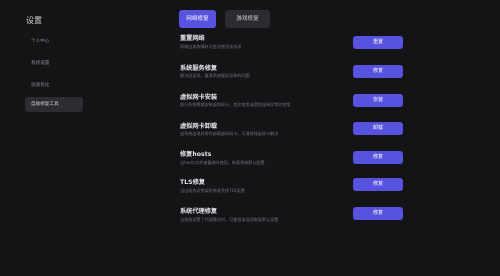 The height and width of the screenshot is (276, 500). I want to click on repair-desc-virtual-nic-install: 部分系统需要安装虚拟网卡，首次使用或遇到连接异常时使用, so click(235, 104).